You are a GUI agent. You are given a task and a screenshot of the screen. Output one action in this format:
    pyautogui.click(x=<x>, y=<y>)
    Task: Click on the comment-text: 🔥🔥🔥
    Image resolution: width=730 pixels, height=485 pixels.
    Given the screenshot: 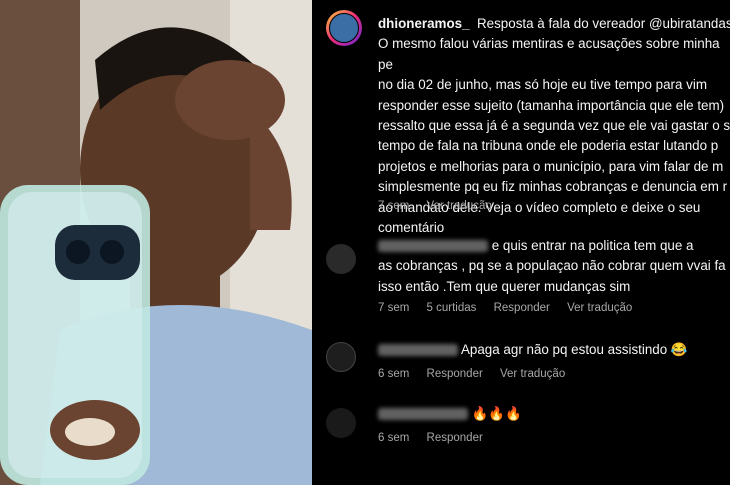 What is the action you would take?
    pyautogui.click(x=496, y=413)
    